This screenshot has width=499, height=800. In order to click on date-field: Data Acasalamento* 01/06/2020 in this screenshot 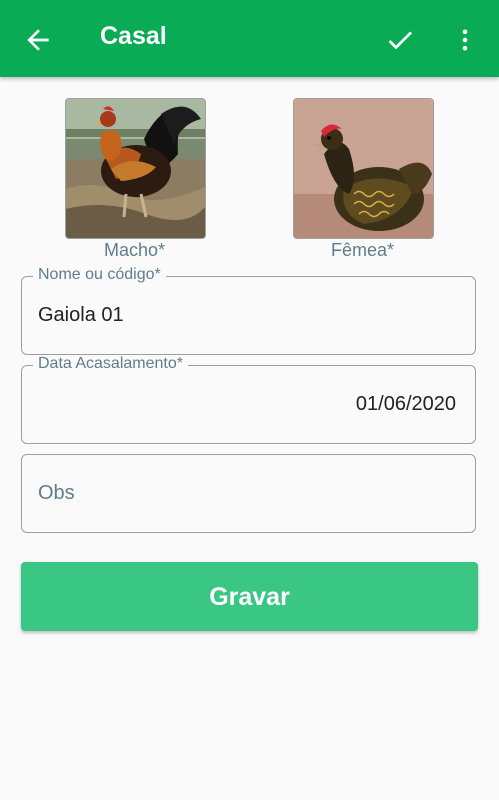, I will do `click(248, 399)`.